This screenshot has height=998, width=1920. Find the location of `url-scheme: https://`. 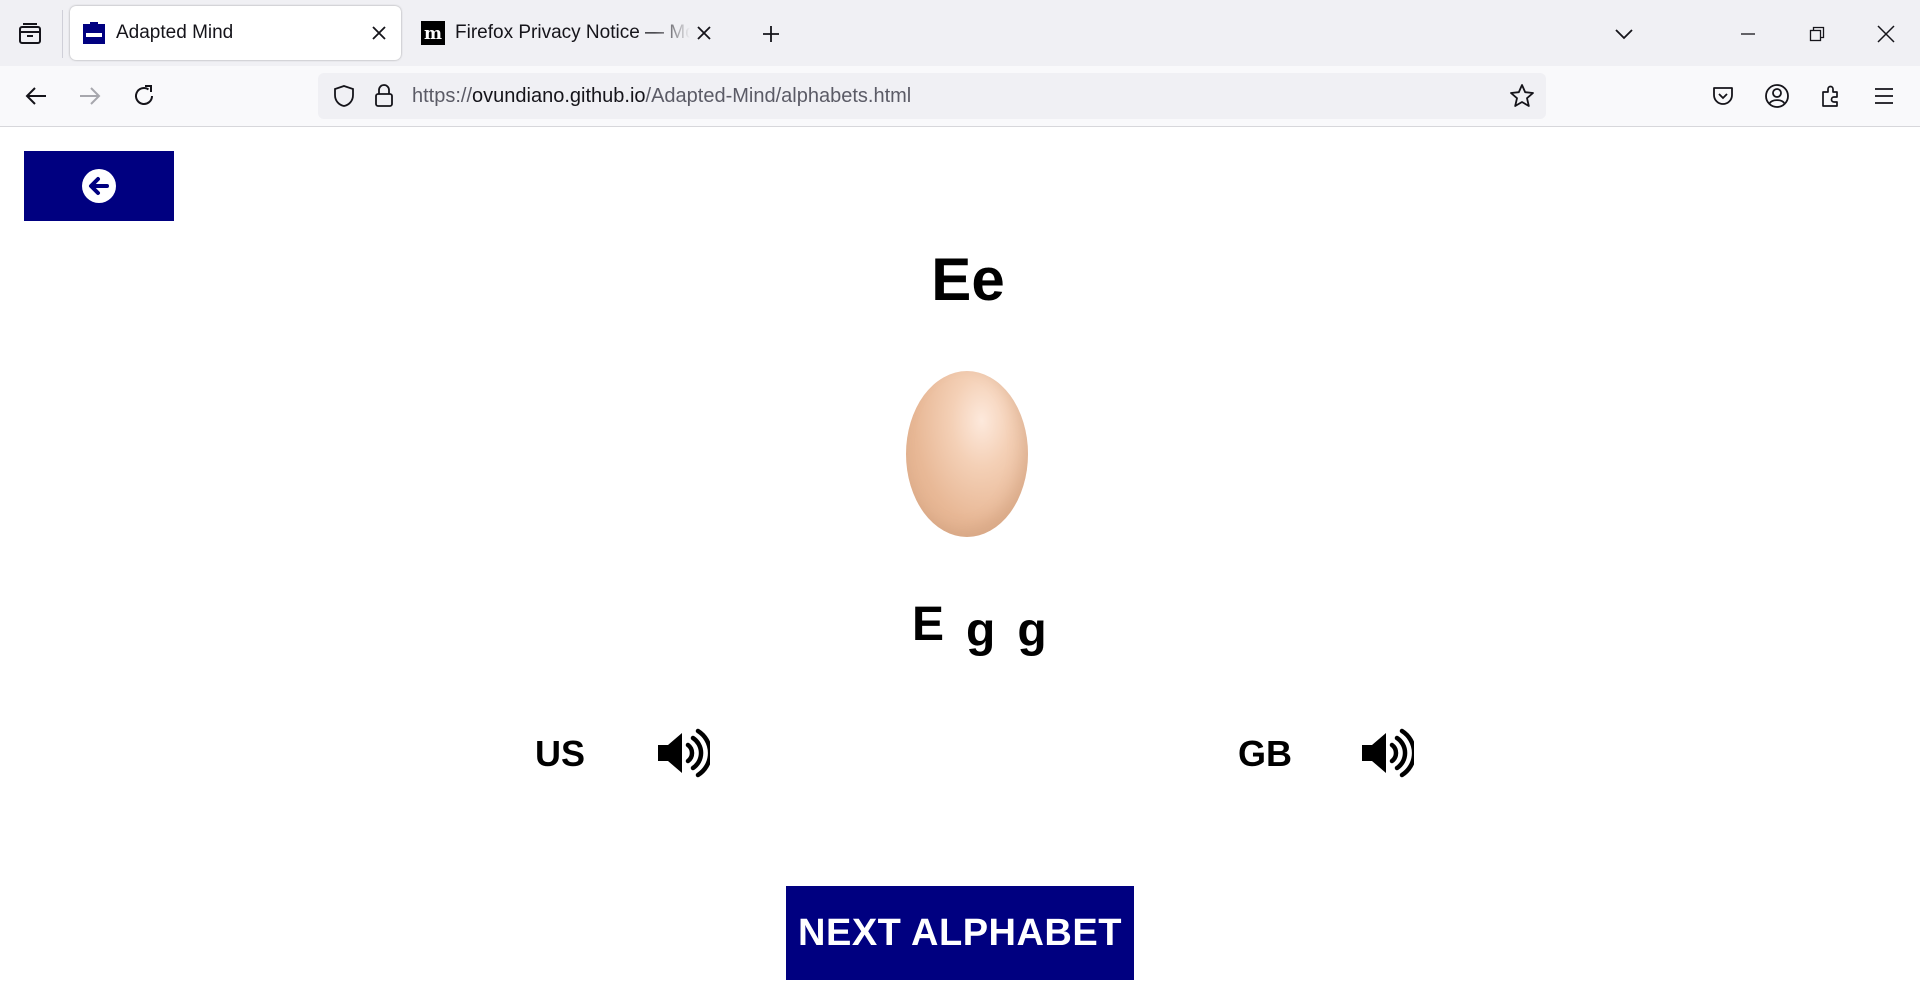

url-scheme: https:// is located at coordinates (442, 96).